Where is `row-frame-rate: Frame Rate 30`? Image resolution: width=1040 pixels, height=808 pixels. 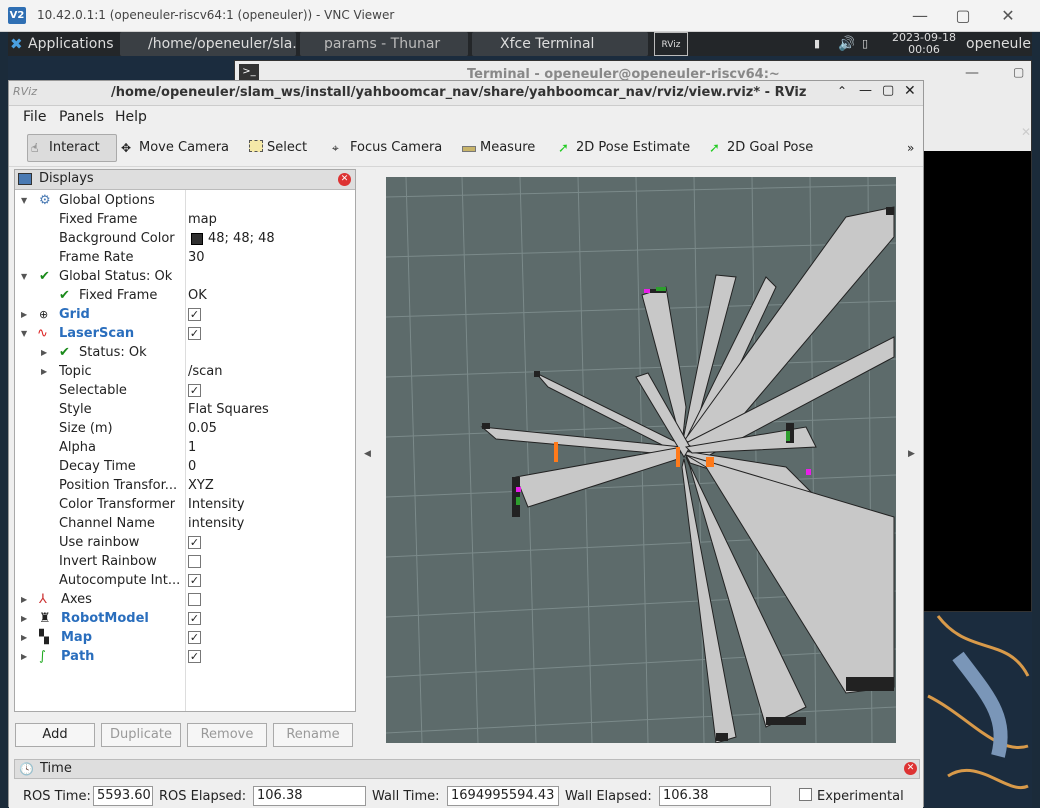 row-frame-rate: Frame Rate 30 is located at coordinates (185, 257).